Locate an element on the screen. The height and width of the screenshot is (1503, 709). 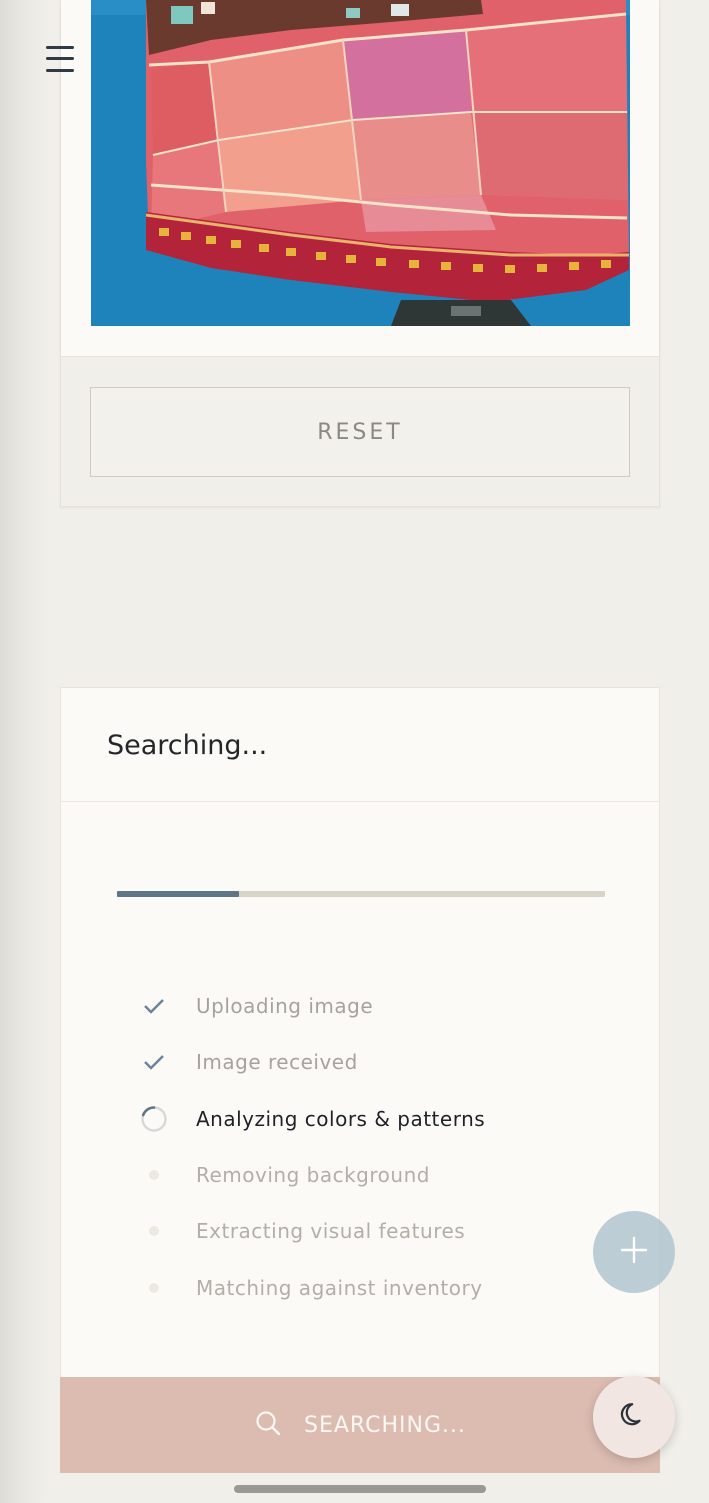
step-label: Removing background is located at coordinates (313, 1175).